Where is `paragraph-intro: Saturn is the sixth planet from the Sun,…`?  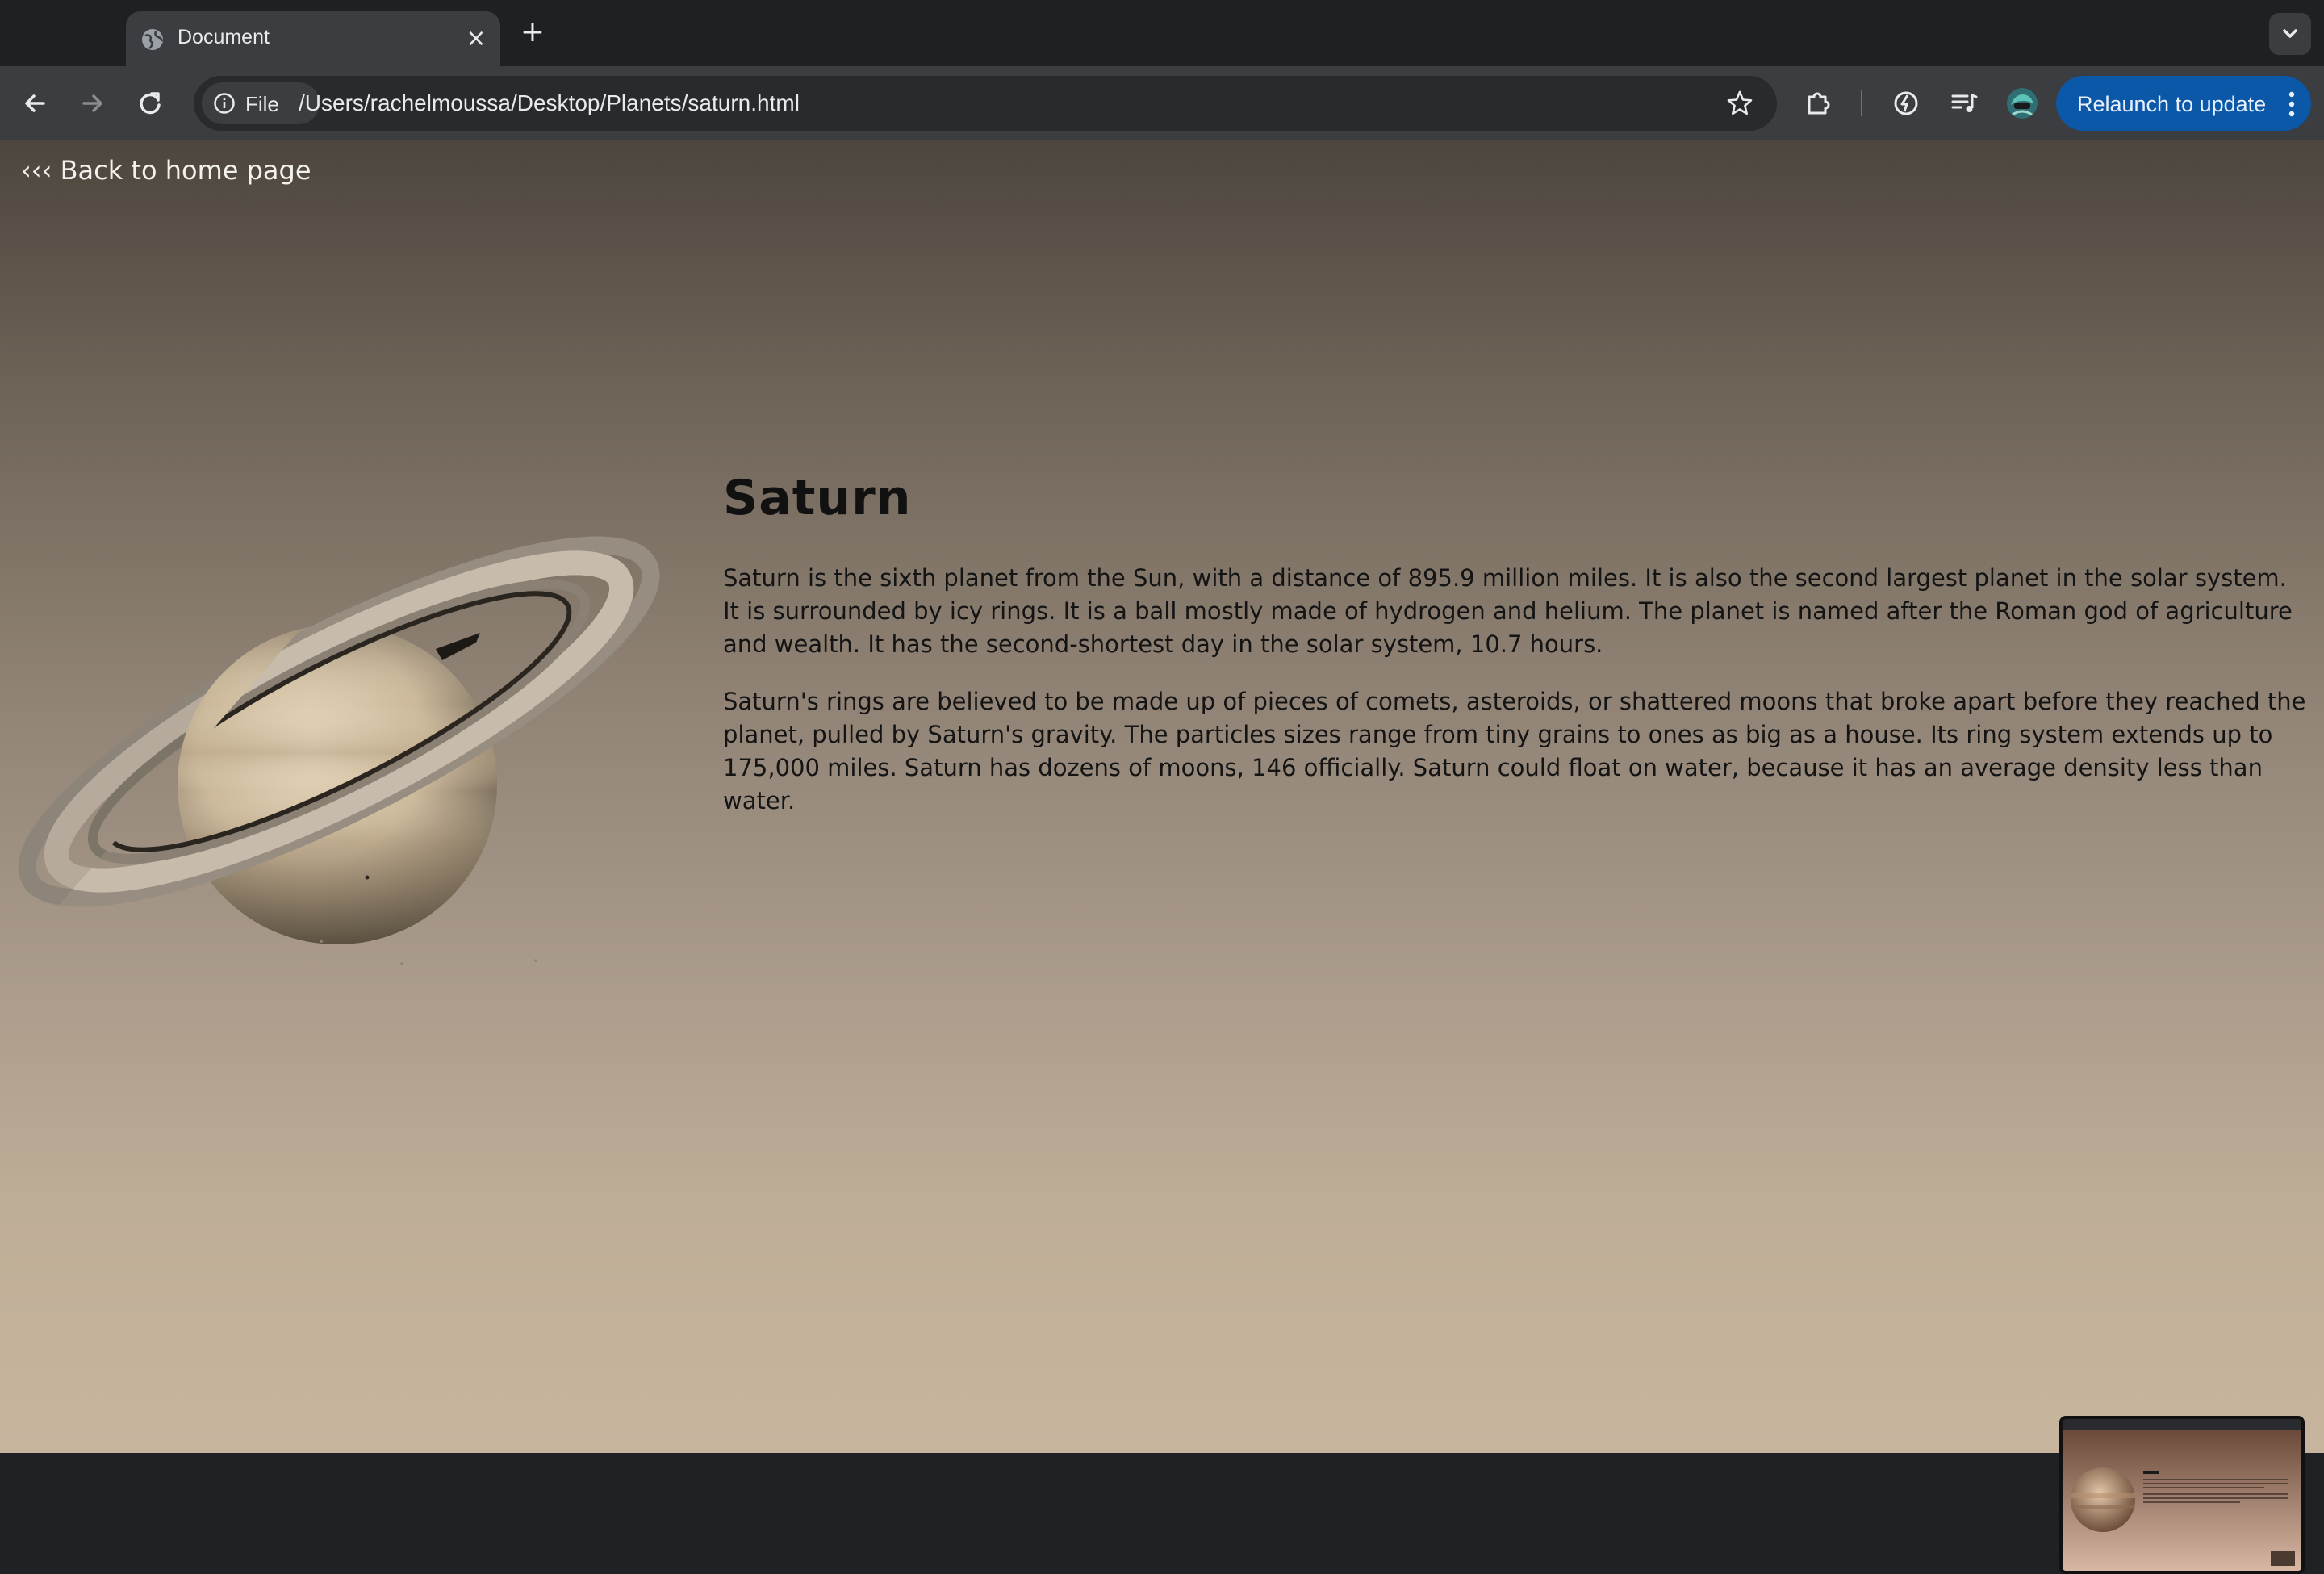 paragraph-intro: Saturn is the sixth planet from the Sun,… is located at coordinates (1508, 611).